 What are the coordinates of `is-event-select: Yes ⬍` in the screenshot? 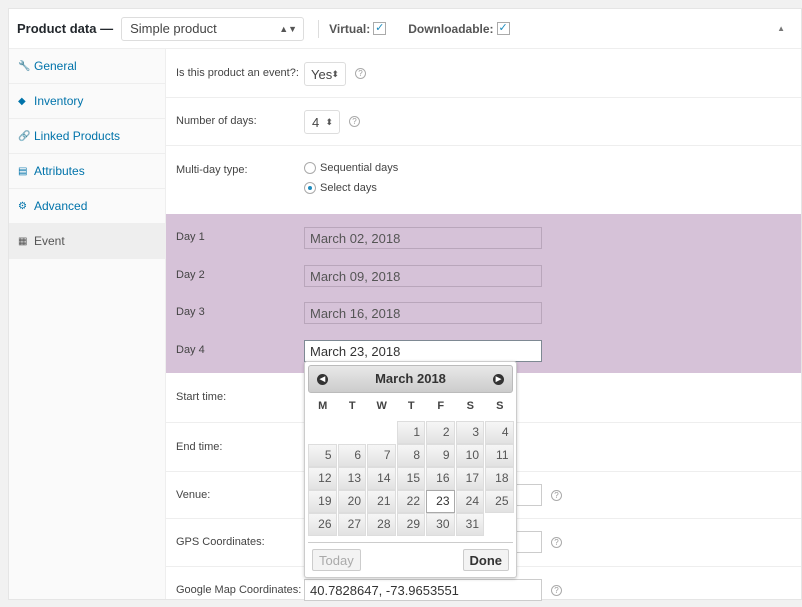 It's located at (325, 74).